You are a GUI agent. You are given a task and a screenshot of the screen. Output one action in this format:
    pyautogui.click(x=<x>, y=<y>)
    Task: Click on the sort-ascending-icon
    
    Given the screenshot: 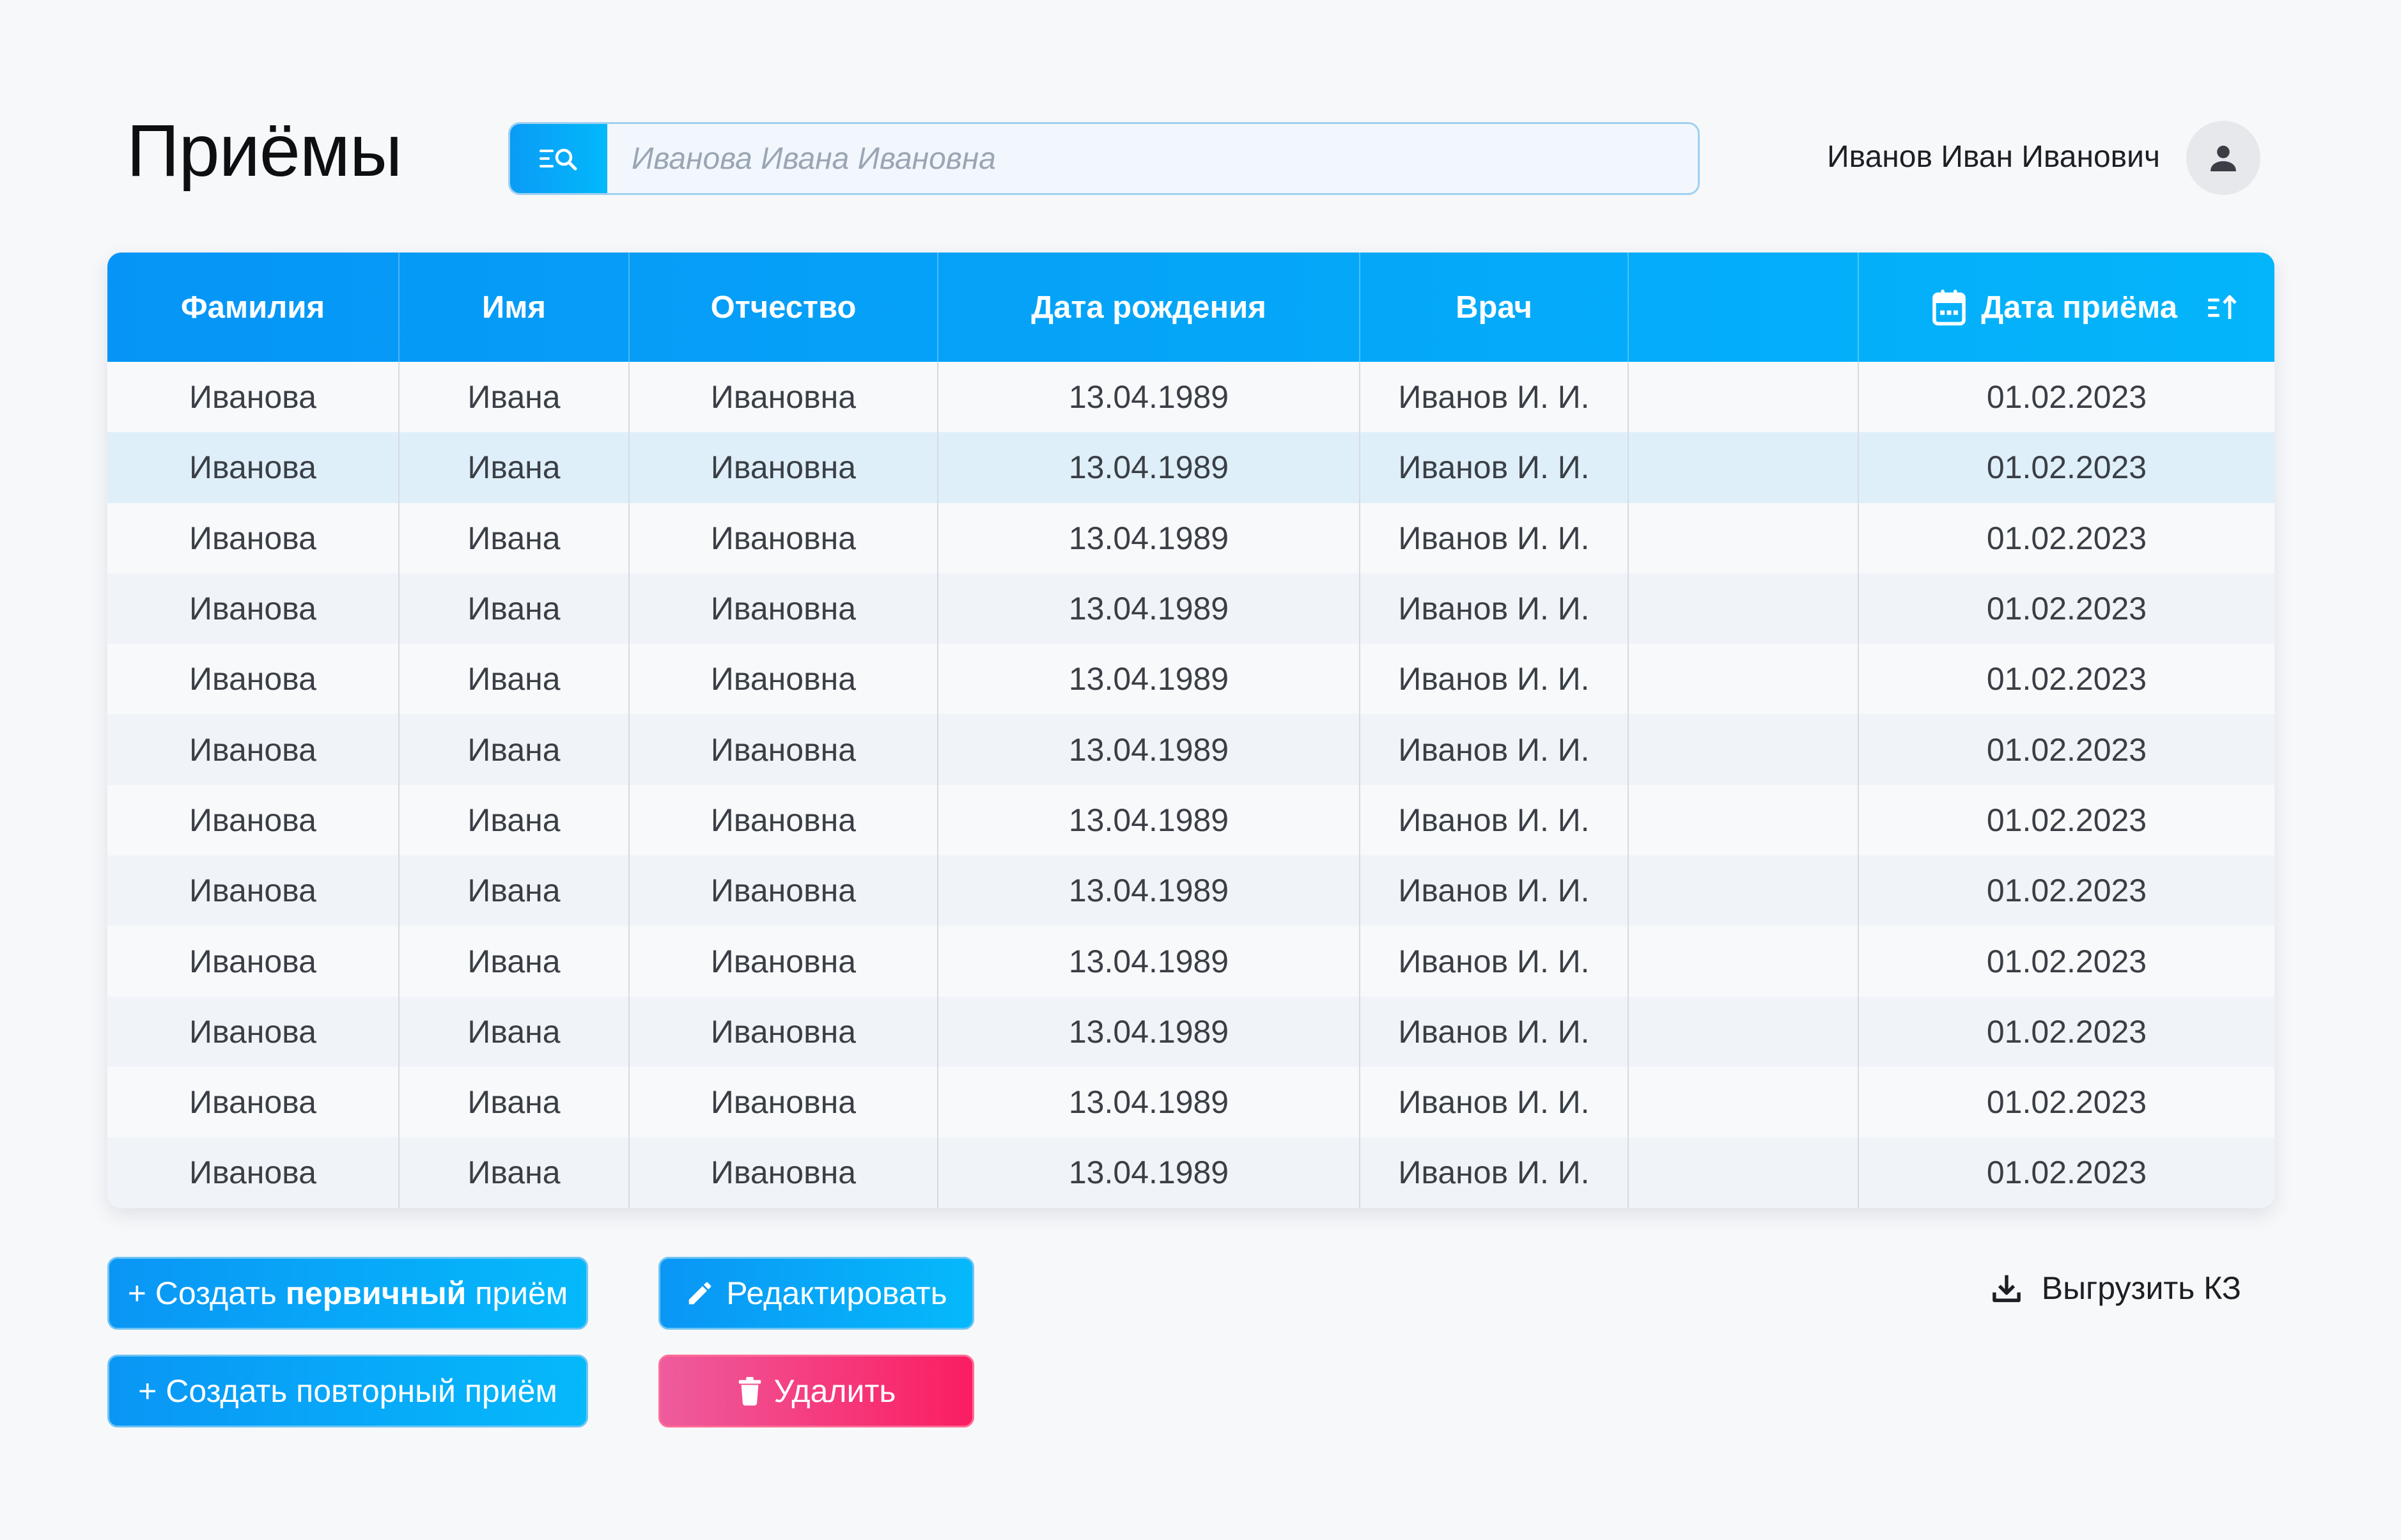 What is the action you would take?
    pyautogui.click(x=2222, y=307)
    